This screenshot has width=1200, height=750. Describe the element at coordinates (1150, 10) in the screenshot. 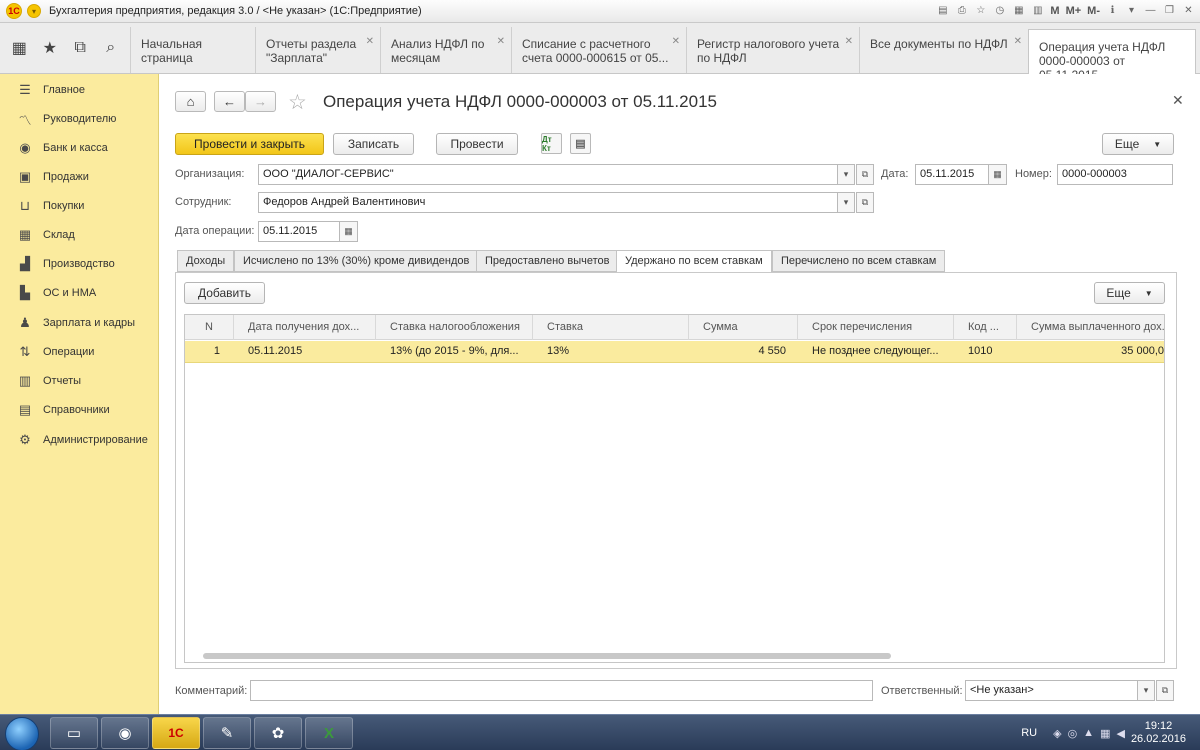

I see `minimize-icon: —` at that location.